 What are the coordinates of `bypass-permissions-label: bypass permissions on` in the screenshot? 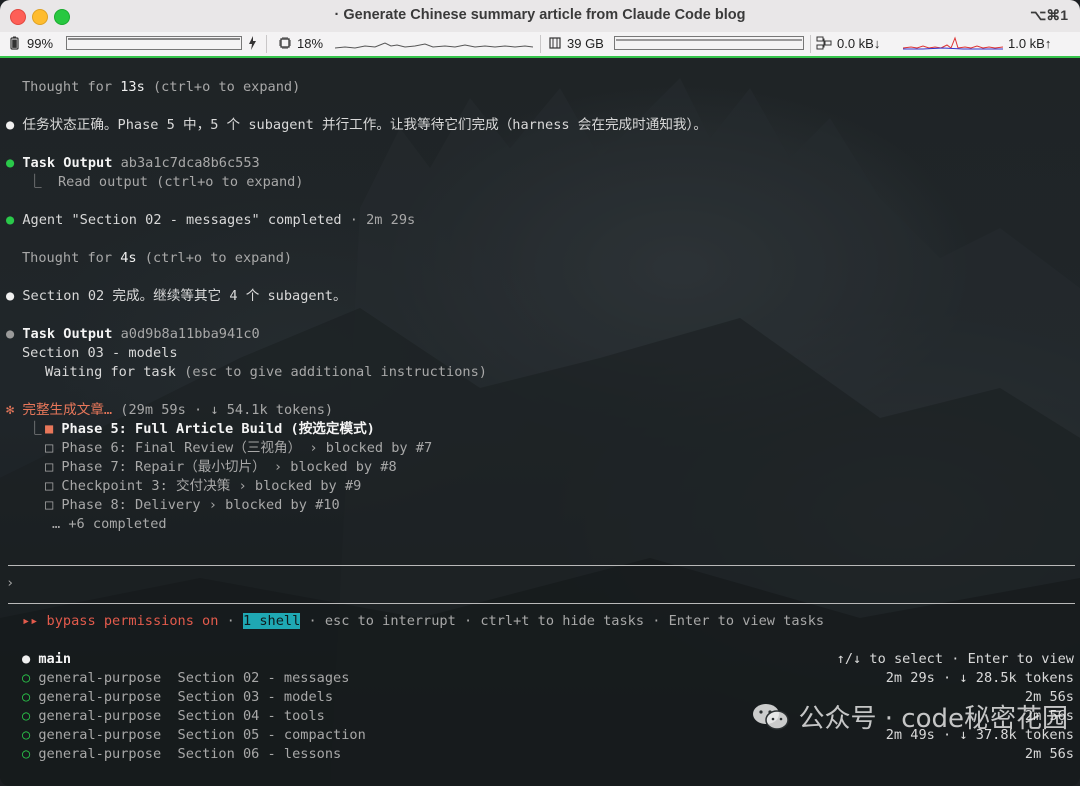 It's located at (128, 621).